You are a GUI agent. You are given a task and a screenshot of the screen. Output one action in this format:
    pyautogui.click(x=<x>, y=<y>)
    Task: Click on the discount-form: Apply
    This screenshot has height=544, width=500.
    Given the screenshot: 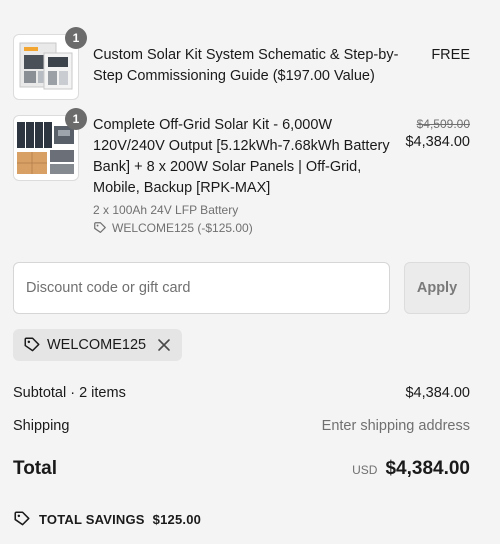 What is the action you would take?
    pyautogui.click(x=241, y=288)
    